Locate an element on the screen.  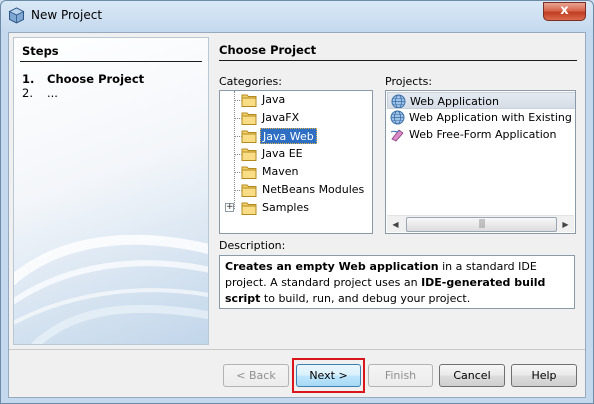
description-text-2: to build, run, and debug your project. is located at coordinates (365, 298).